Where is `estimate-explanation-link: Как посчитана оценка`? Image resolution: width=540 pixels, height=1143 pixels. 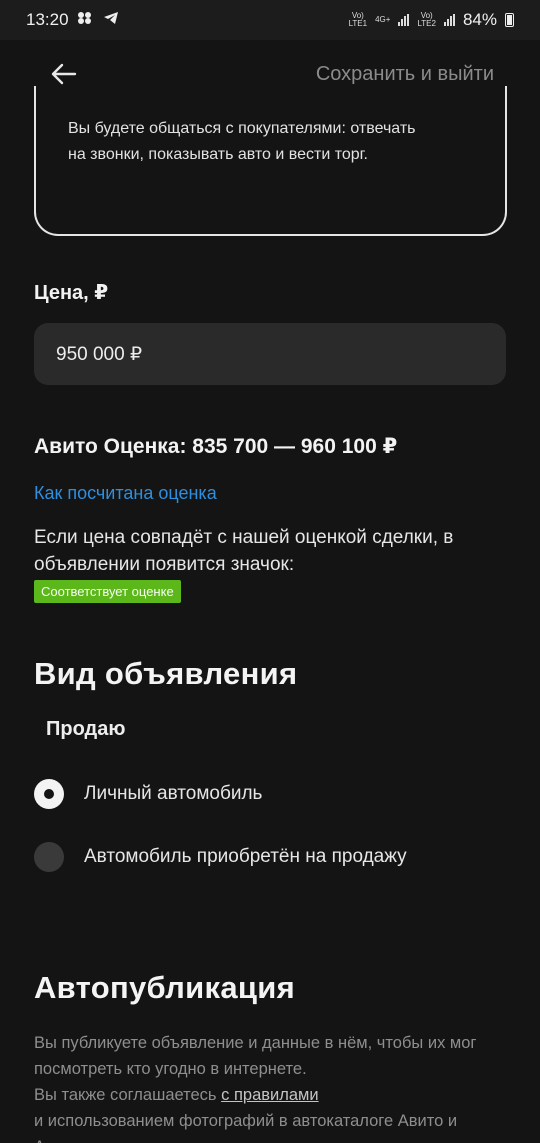 estimate-explanation-link: Как посчитана оценка is located at coordinates (125, 493).